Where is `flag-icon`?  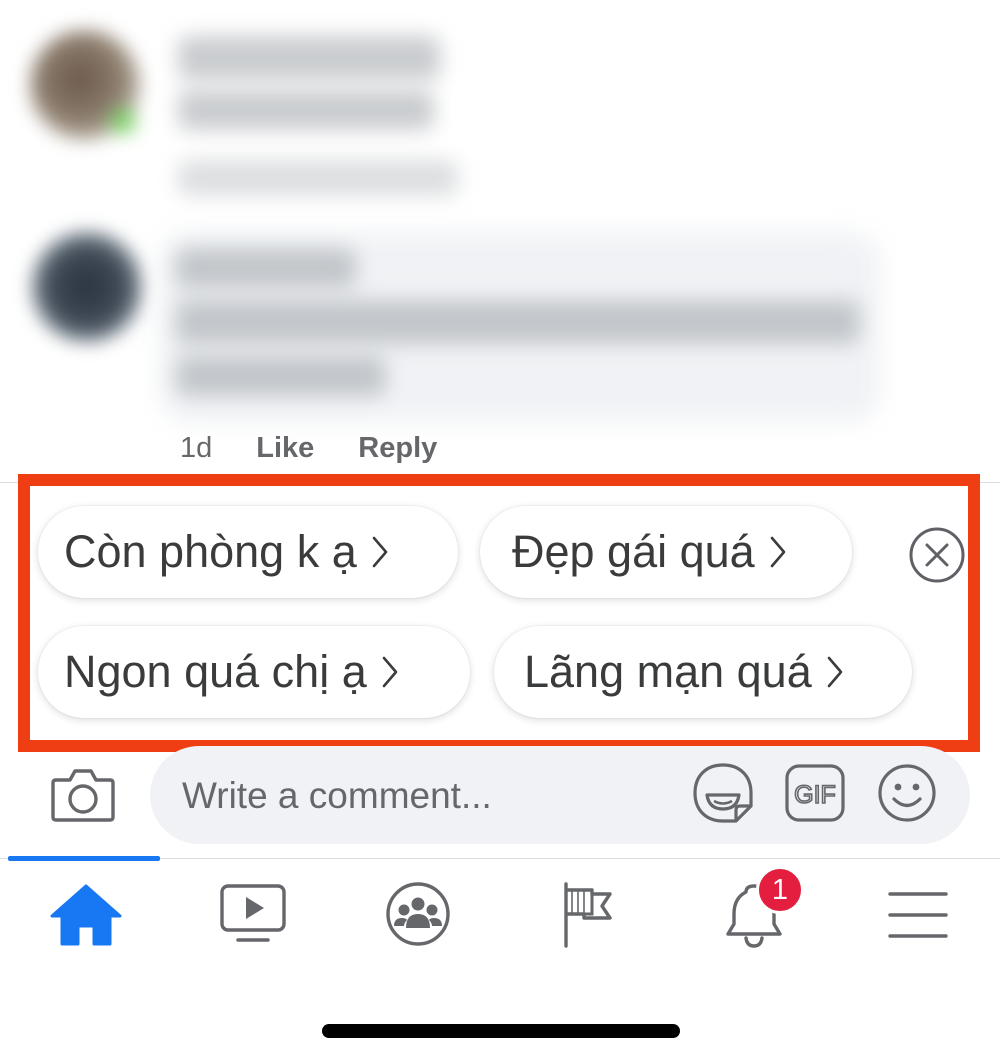 flag-icon is located at coordinates (588, 915).